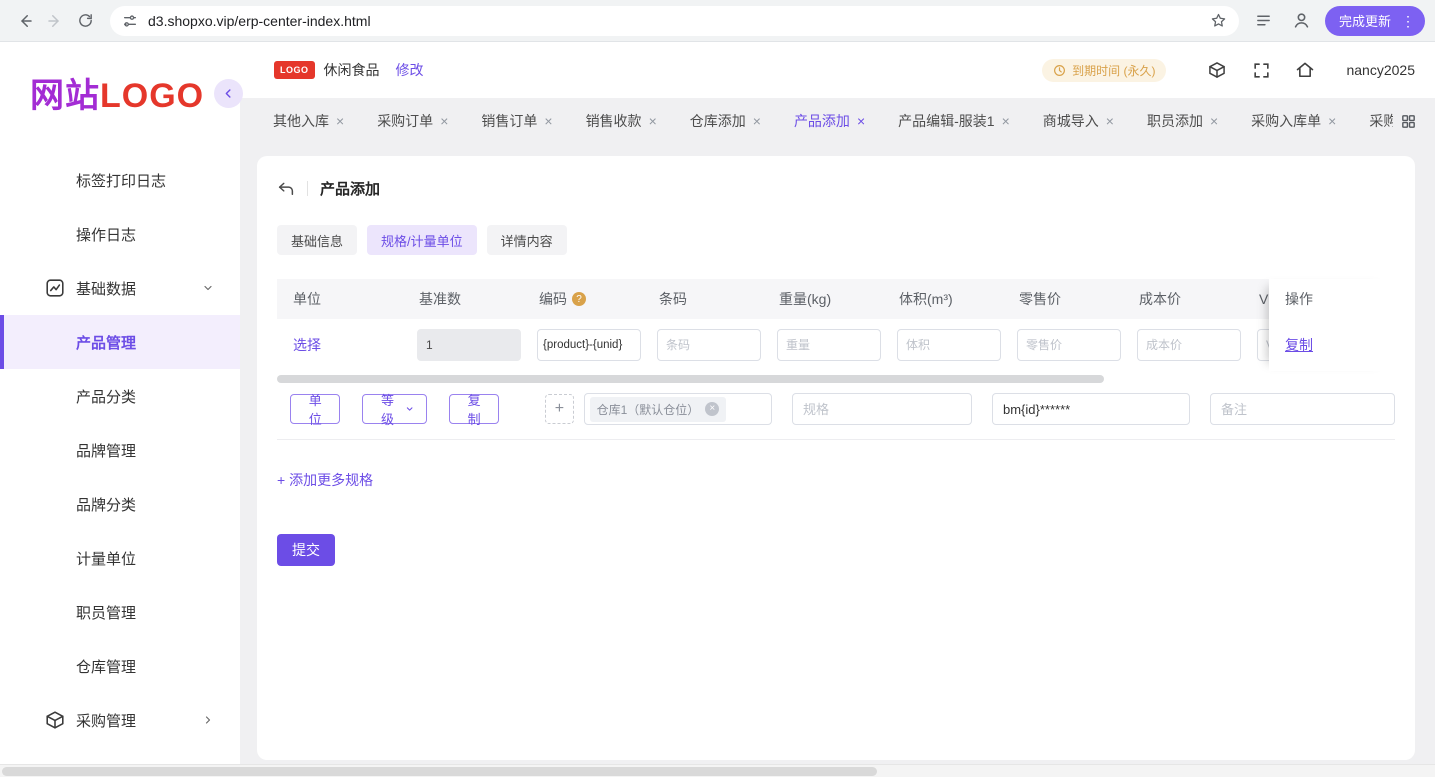  What do you see at coordinates (677, 409) in the screenshot?
I see `warehouse-select: 仓库1（默认仓位） ×` at bounding box center [677, 409].